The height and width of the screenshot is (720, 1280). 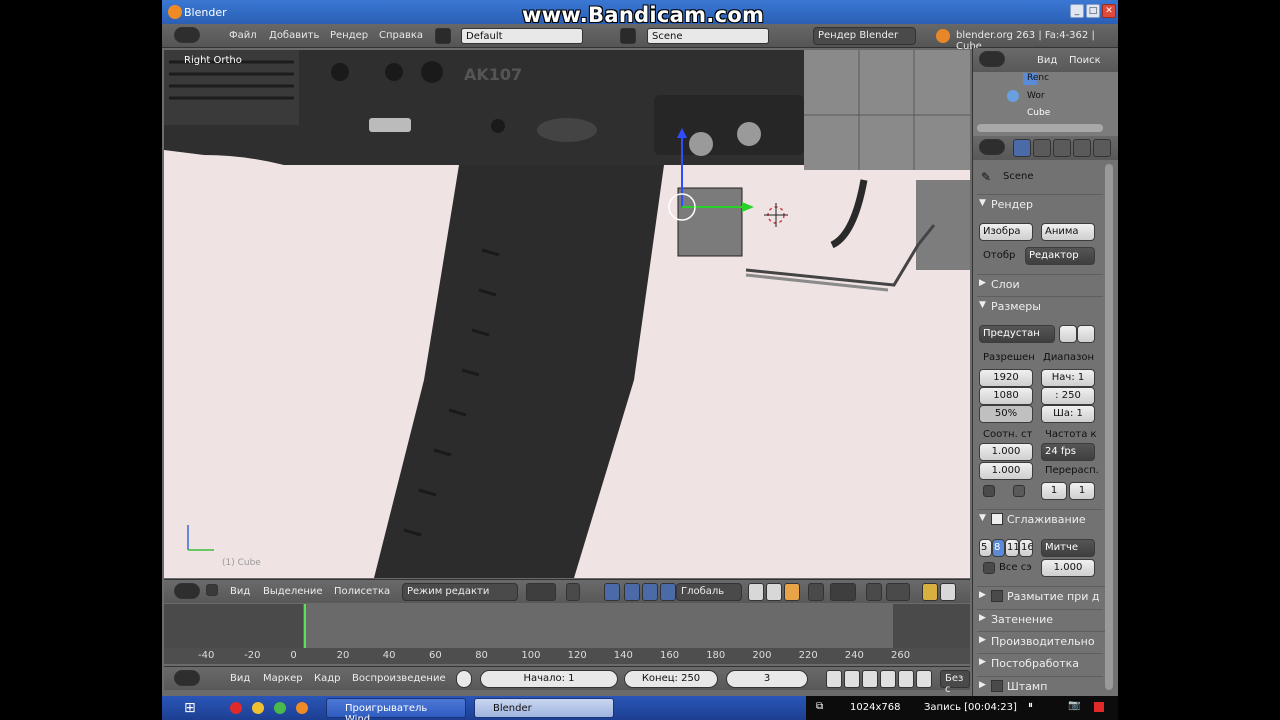 What do you see at coordinates (843, 592) in the screenshot?
I see `proportional-edit-select` at bounding box center [843, 592].